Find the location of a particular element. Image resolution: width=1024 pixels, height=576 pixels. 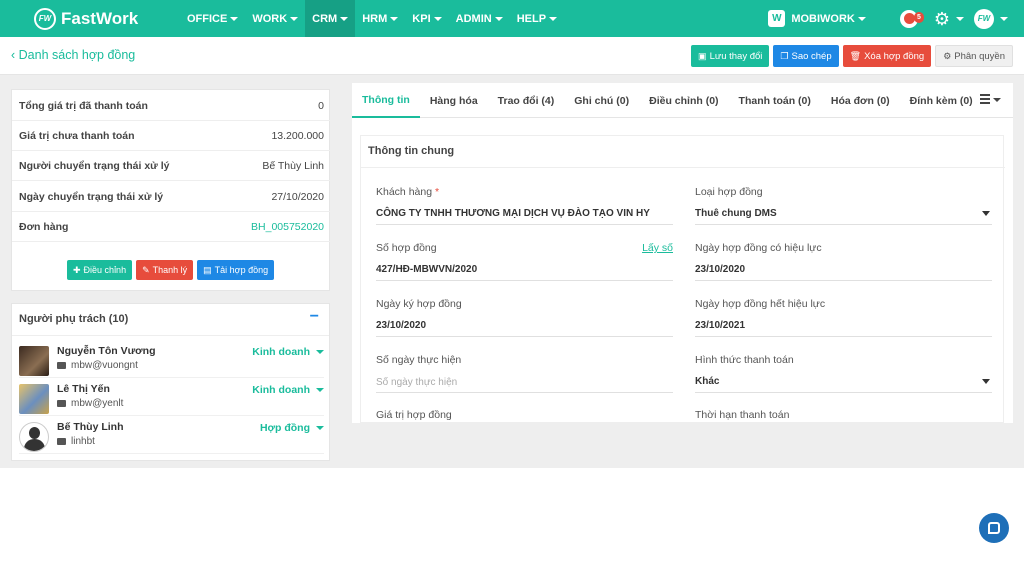

back-to-contract-list-link: ‹ Danh sách hợp đồng is located at coordinates (73, 55).